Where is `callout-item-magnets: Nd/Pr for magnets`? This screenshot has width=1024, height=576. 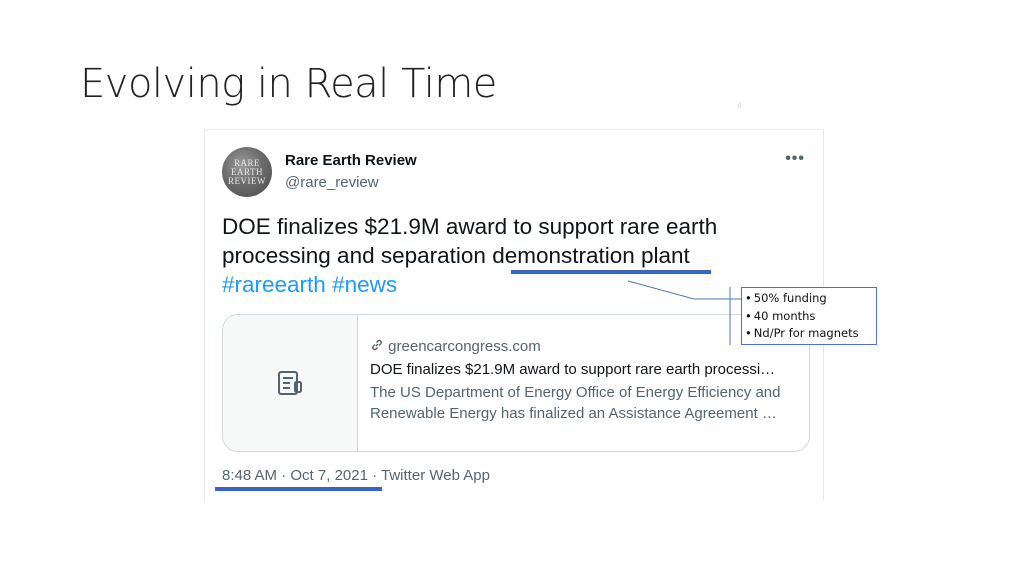 callout-item-magnets: Nd/Pr for magnets is located at coordinates (810, 334).